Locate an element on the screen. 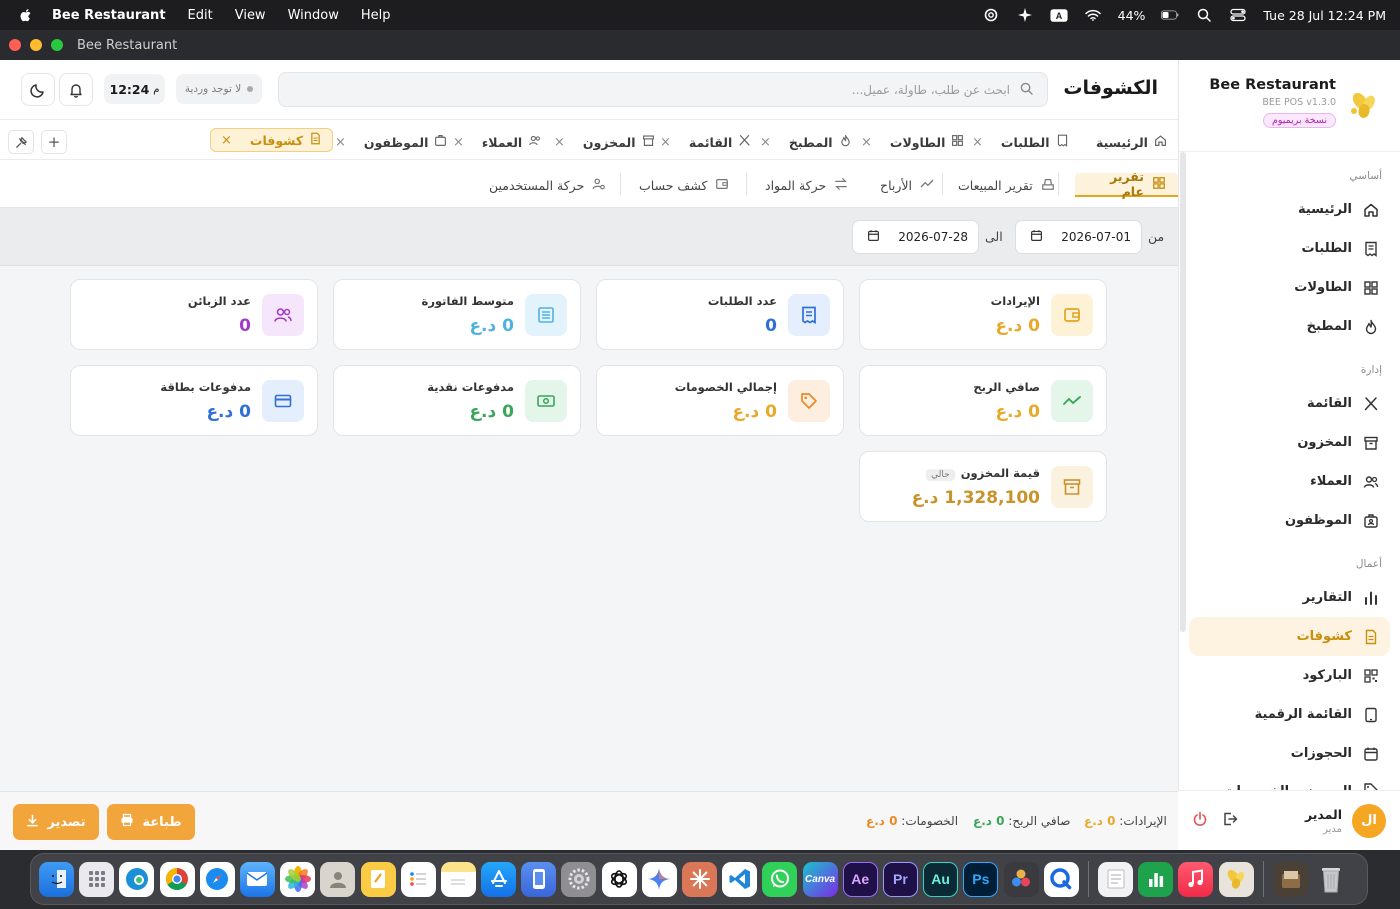 This screenshot has width=1400, height=909. window-minimize-button is located at coordinates (36, 45).